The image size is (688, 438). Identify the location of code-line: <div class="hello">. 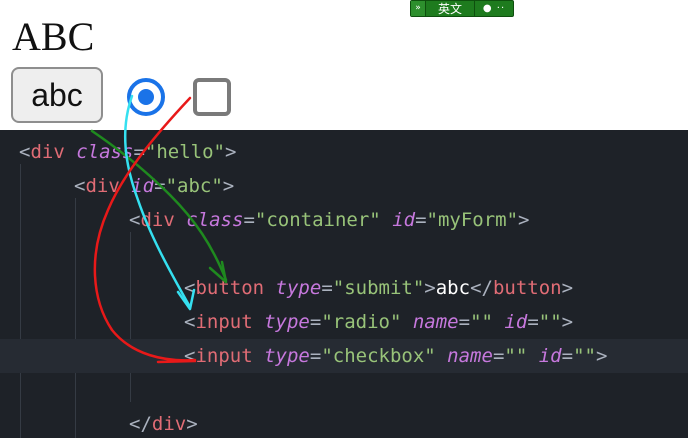
(344, 152).